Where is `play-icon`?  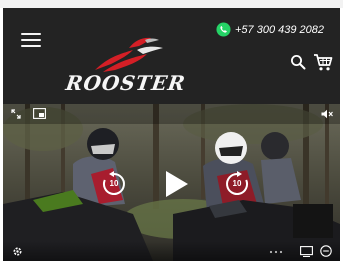
play-icon is located at coordinates (175, 184).